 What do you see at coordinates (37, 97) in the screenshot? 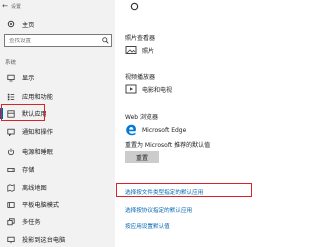
I see `sidebar-item-label: 应用和功能` at bounding box center [37, 97].